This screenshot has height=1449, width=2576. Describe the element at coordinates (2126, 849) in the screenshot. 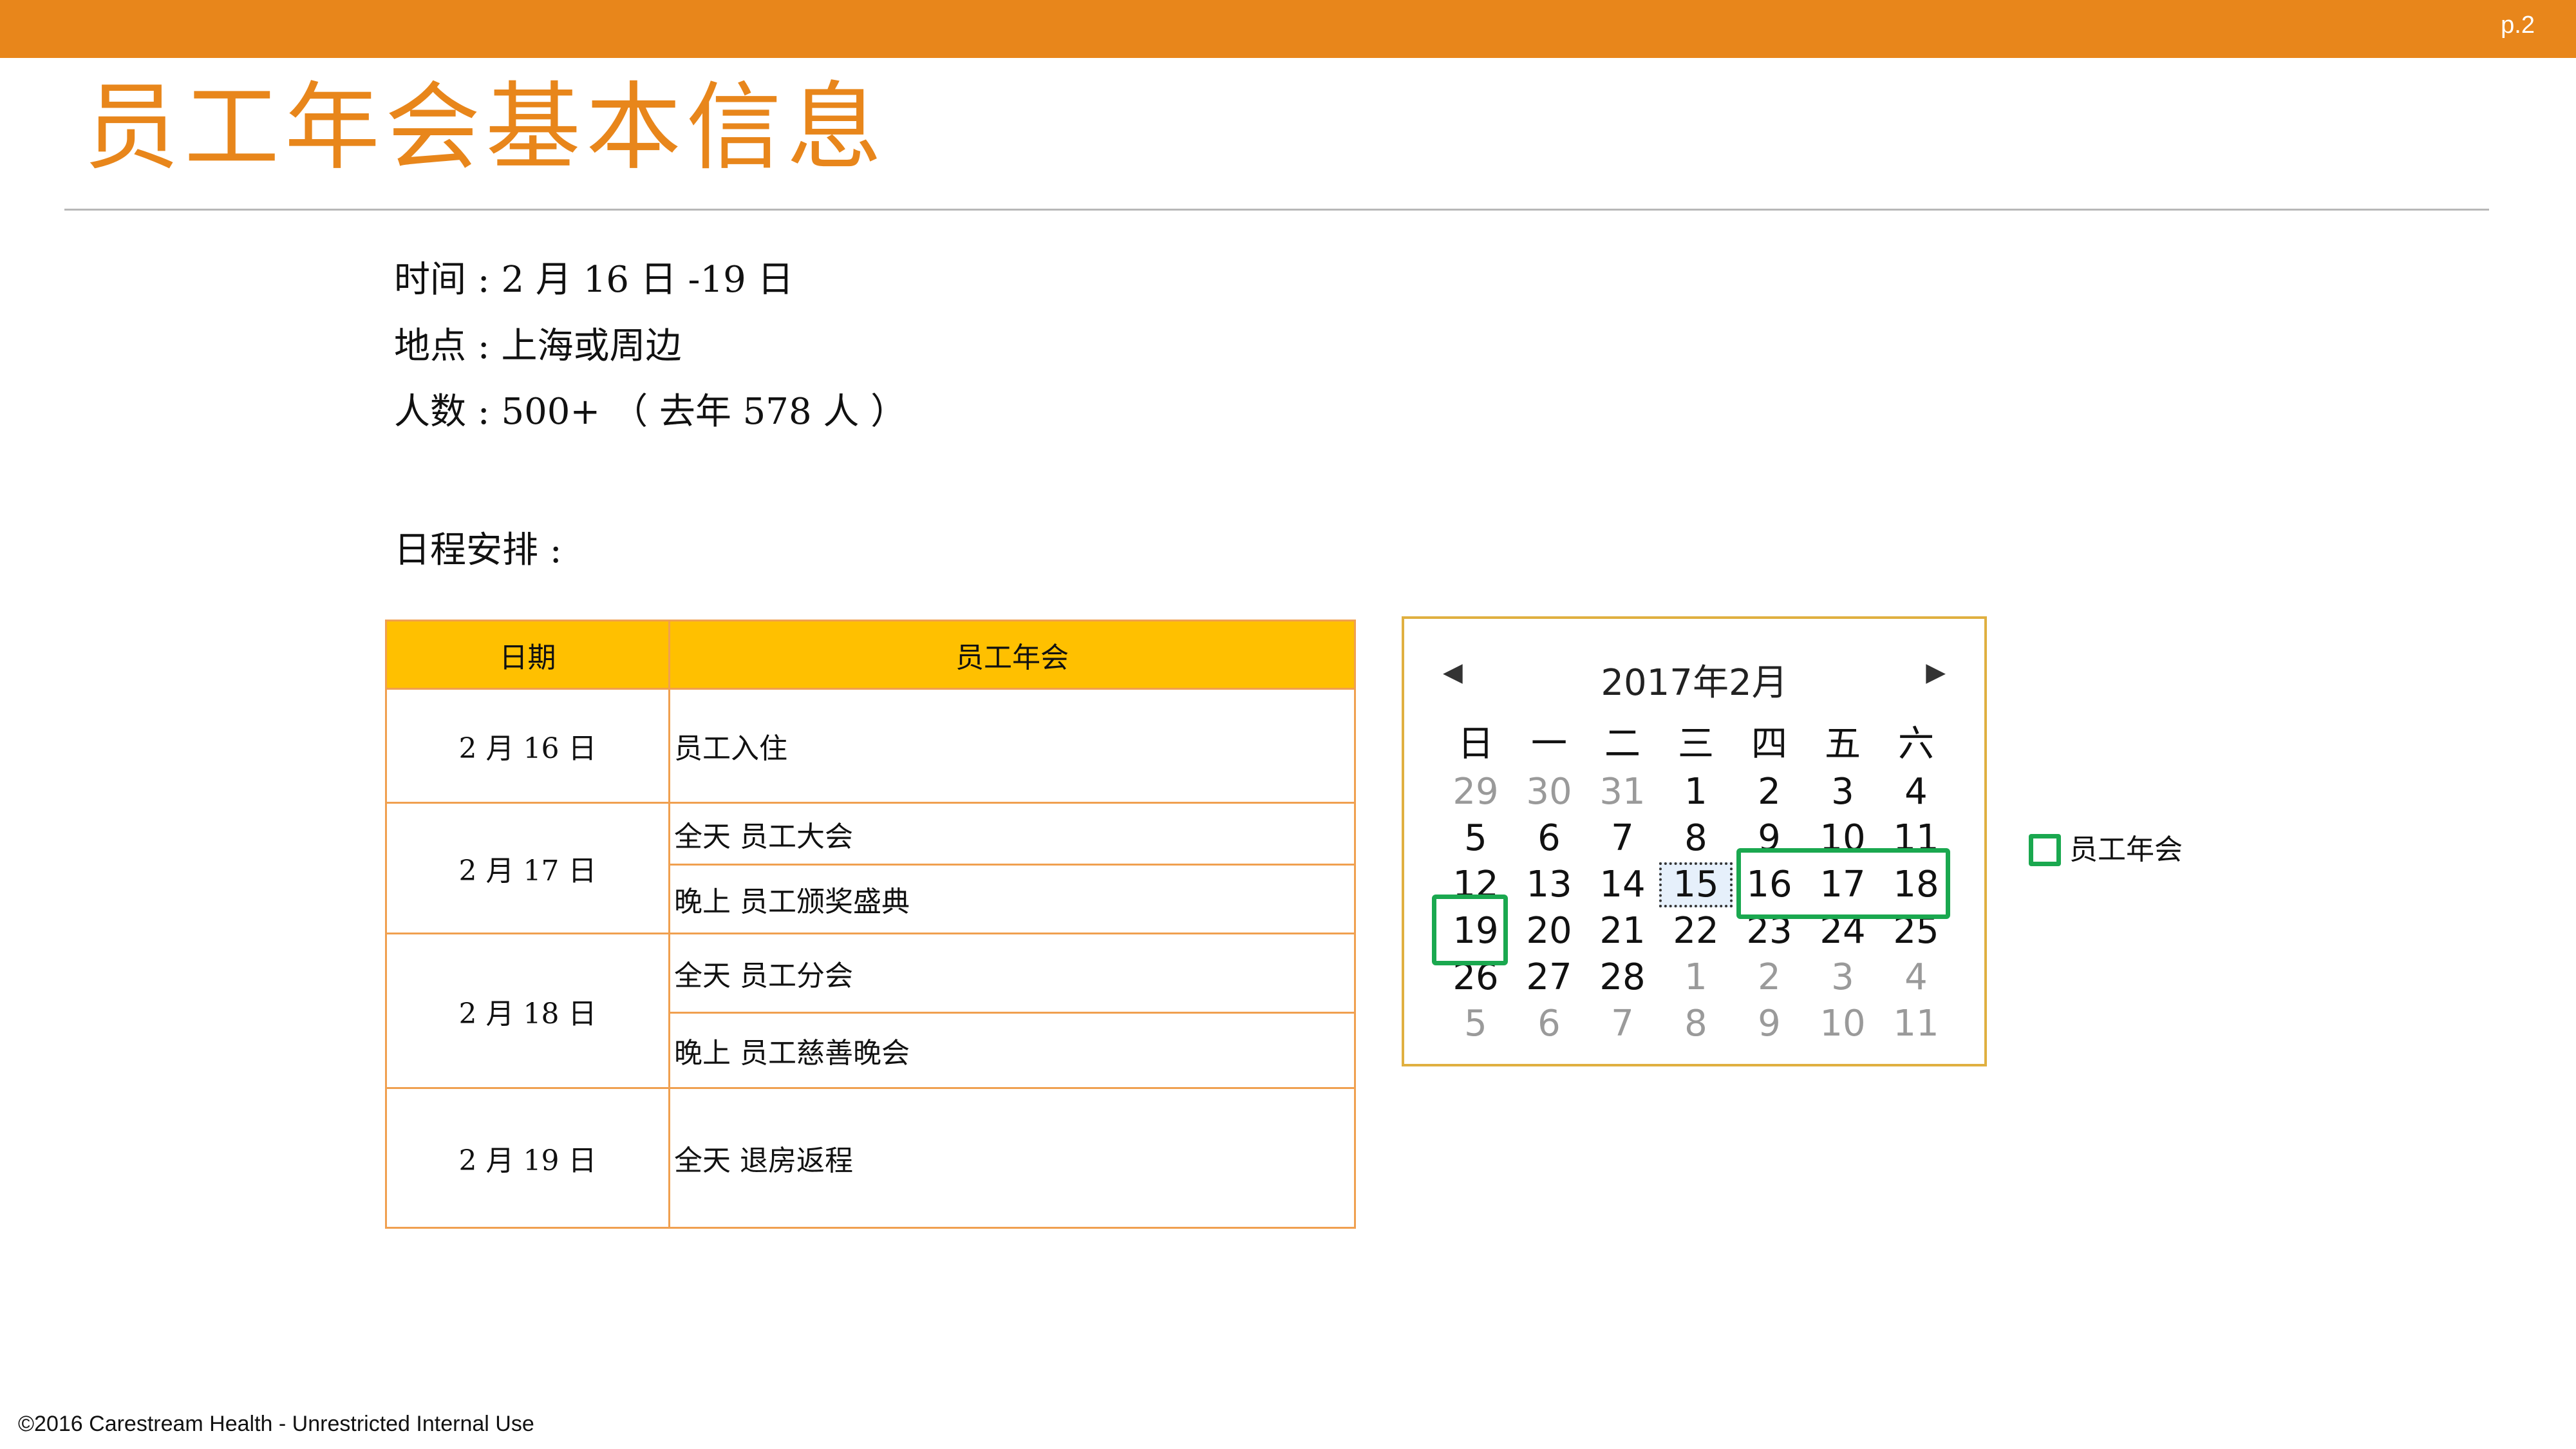

I see `legend-label: 员工年会` at that location.